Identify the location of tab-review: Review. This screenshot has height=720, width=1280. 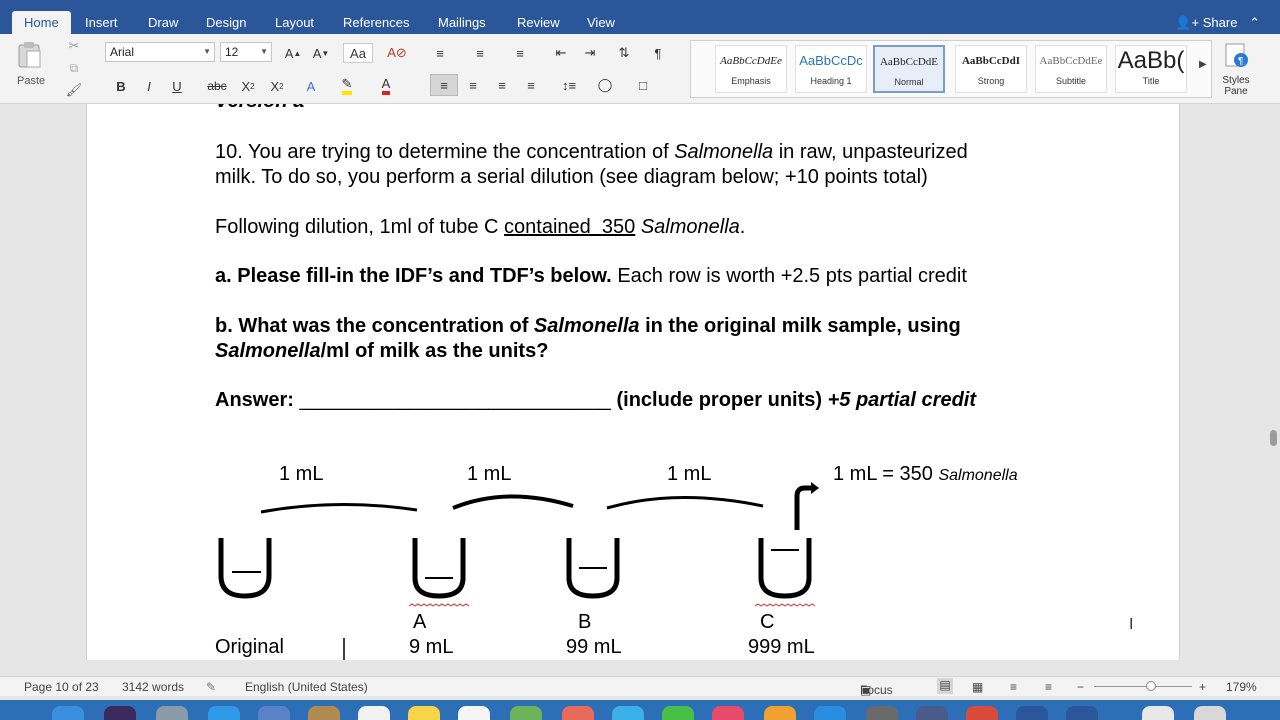
(538, 23).